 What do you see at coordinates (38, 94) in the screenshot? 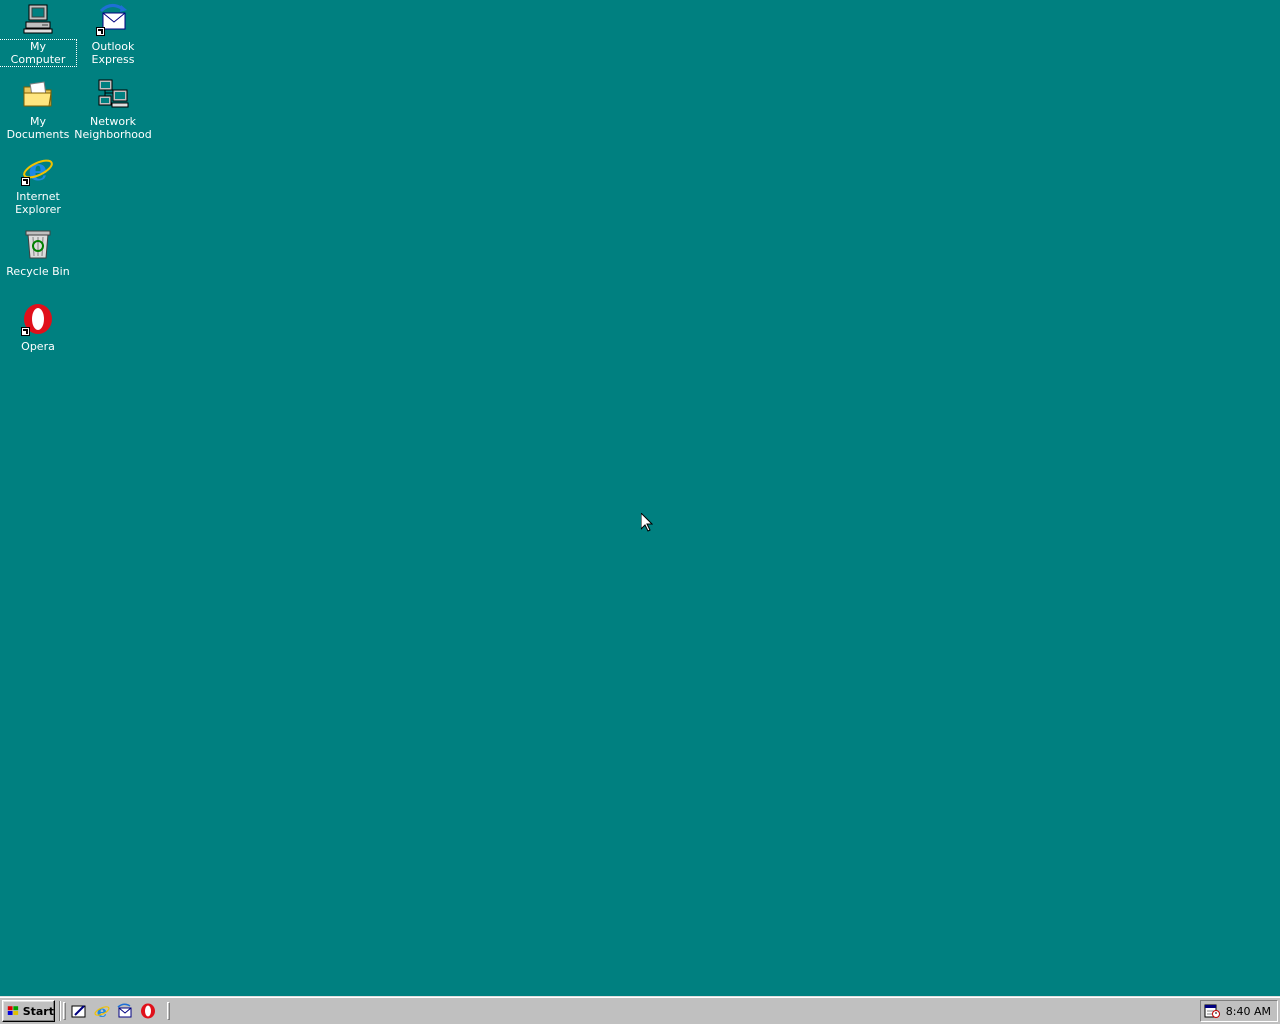
I see `my-documents-icon` at bounding box center [38, 94].